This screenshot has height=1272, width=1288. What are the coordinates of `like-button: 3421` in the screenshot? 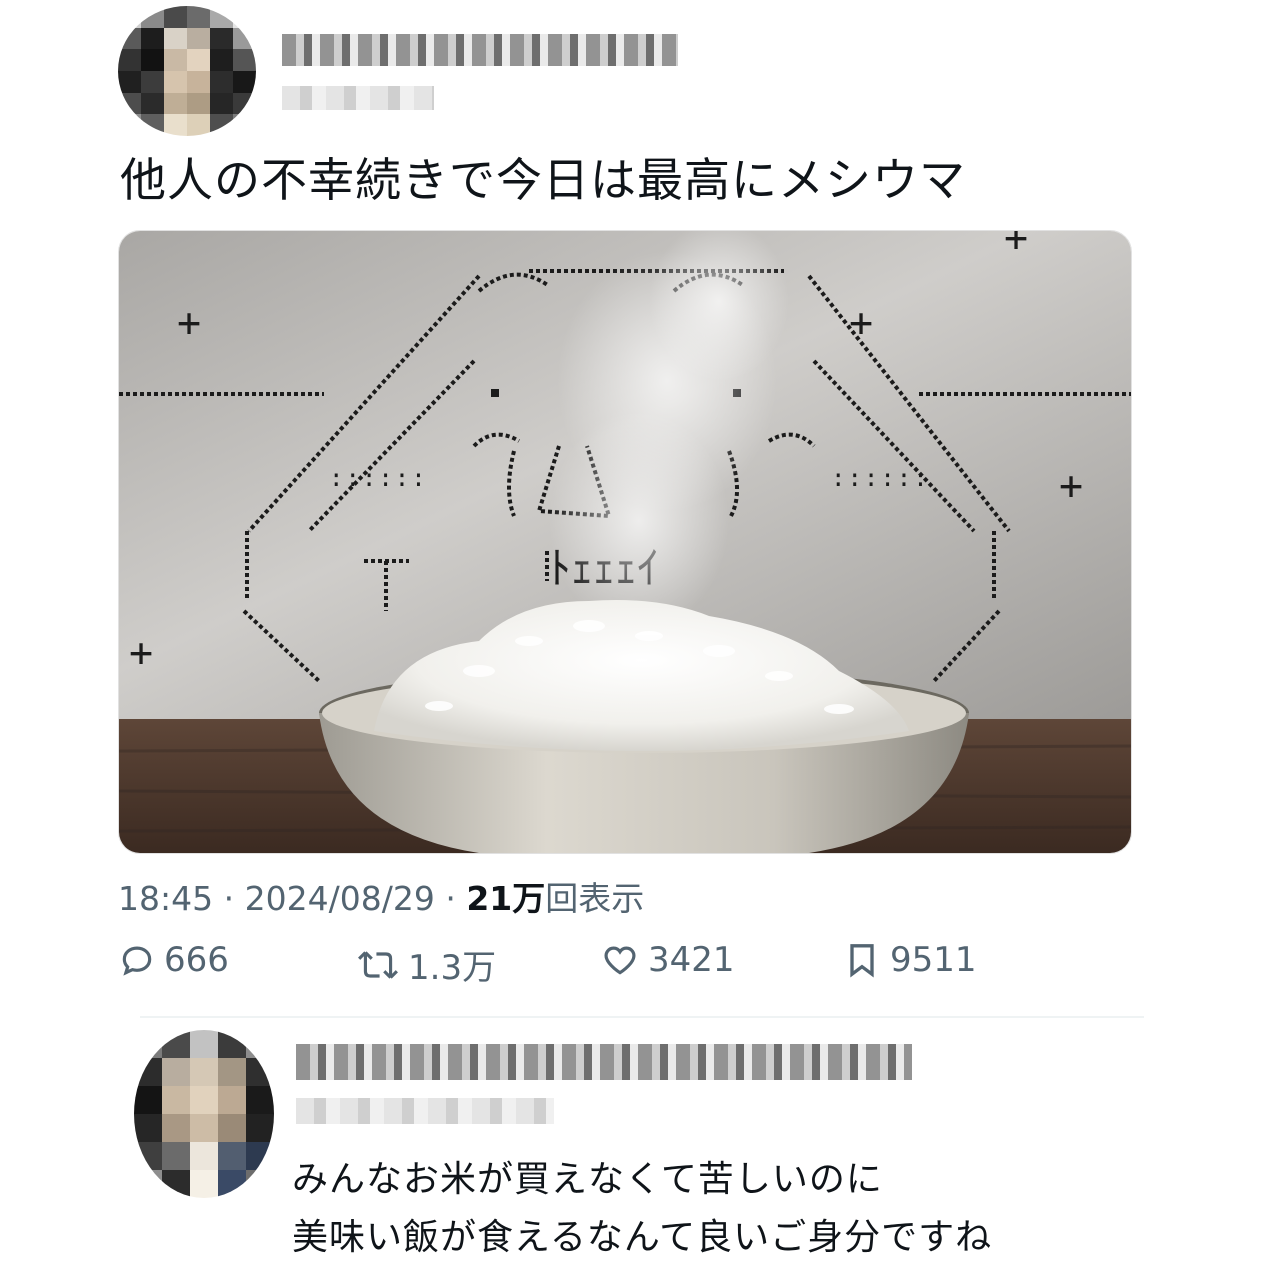 It's located at (667, 960).